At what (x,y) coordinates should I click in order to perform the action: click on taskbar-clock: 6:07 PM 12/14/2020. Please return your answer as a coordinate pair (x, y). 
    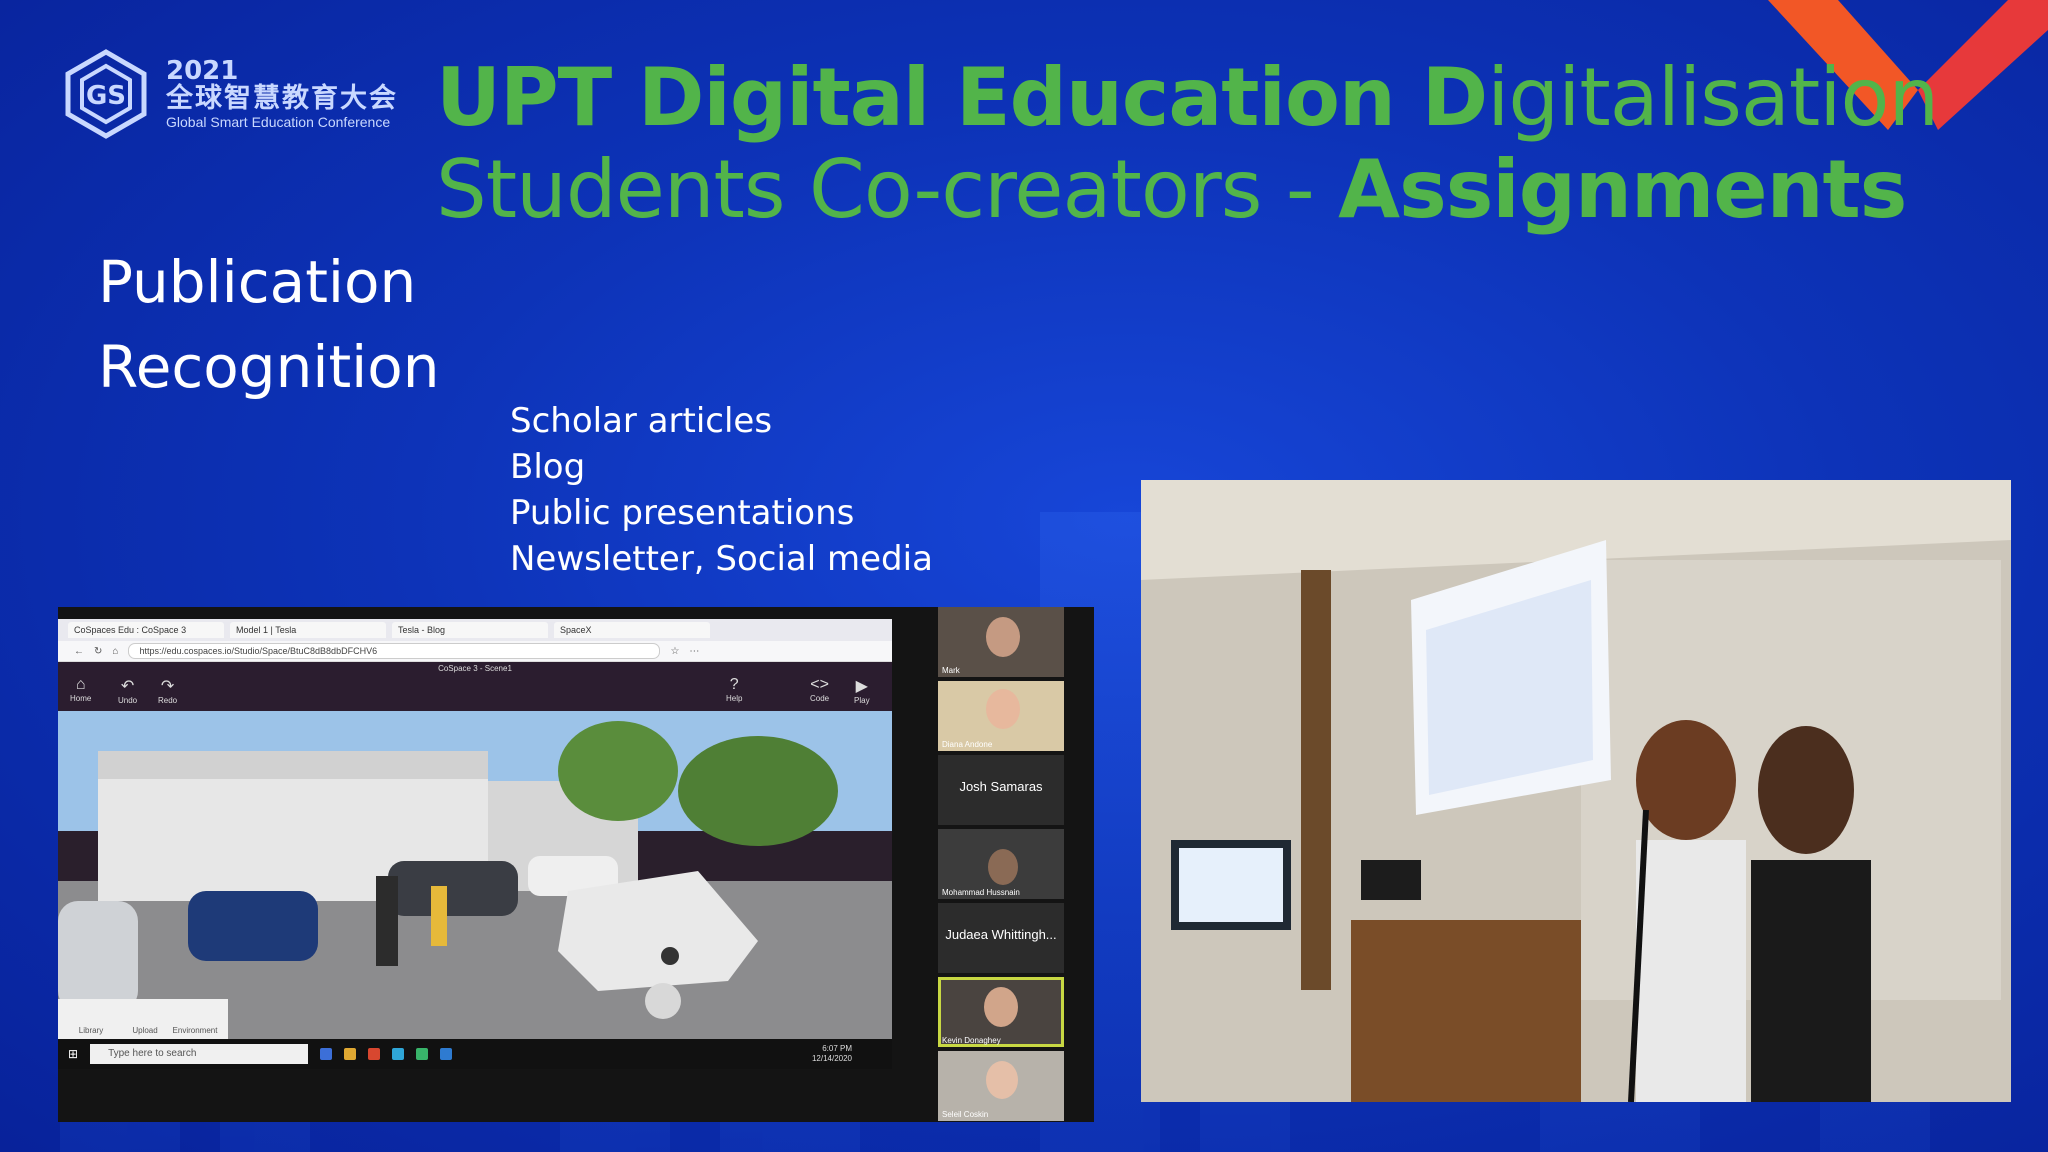
    Looking at the image, I should click on (831, 1053).